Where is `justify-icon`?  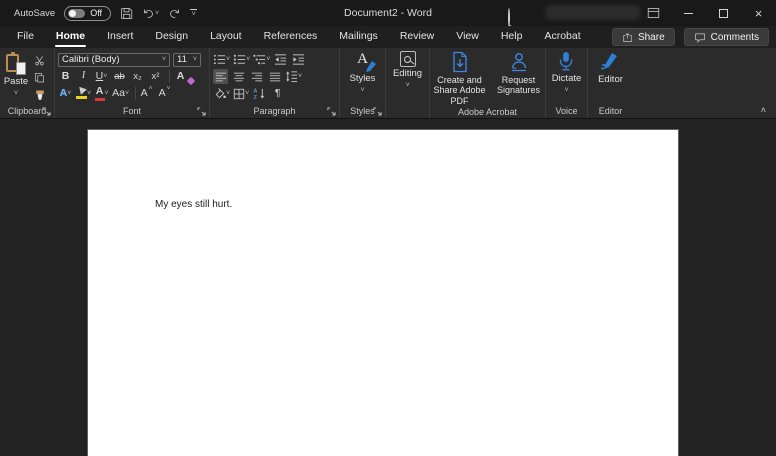
justify-icon is located at coordinates (274, 76).